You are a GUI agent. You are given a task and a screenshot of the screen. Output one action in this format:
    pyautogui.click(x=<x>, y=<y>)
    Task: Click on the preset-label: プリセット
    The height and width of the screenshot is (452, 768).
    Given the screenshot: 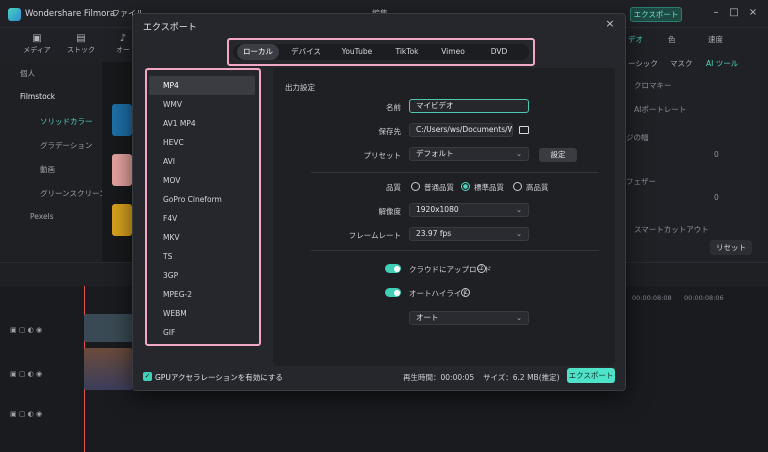 What is the action you would take?
    pyautogui.click(x=382, y=155)
    